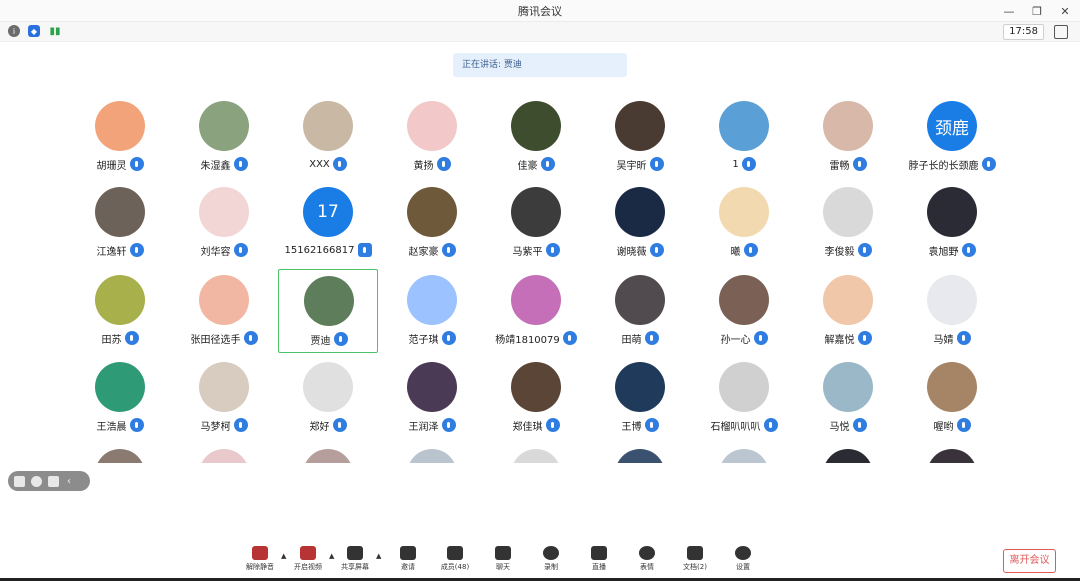  I want to click on emoji-icon, so click(36, 481).